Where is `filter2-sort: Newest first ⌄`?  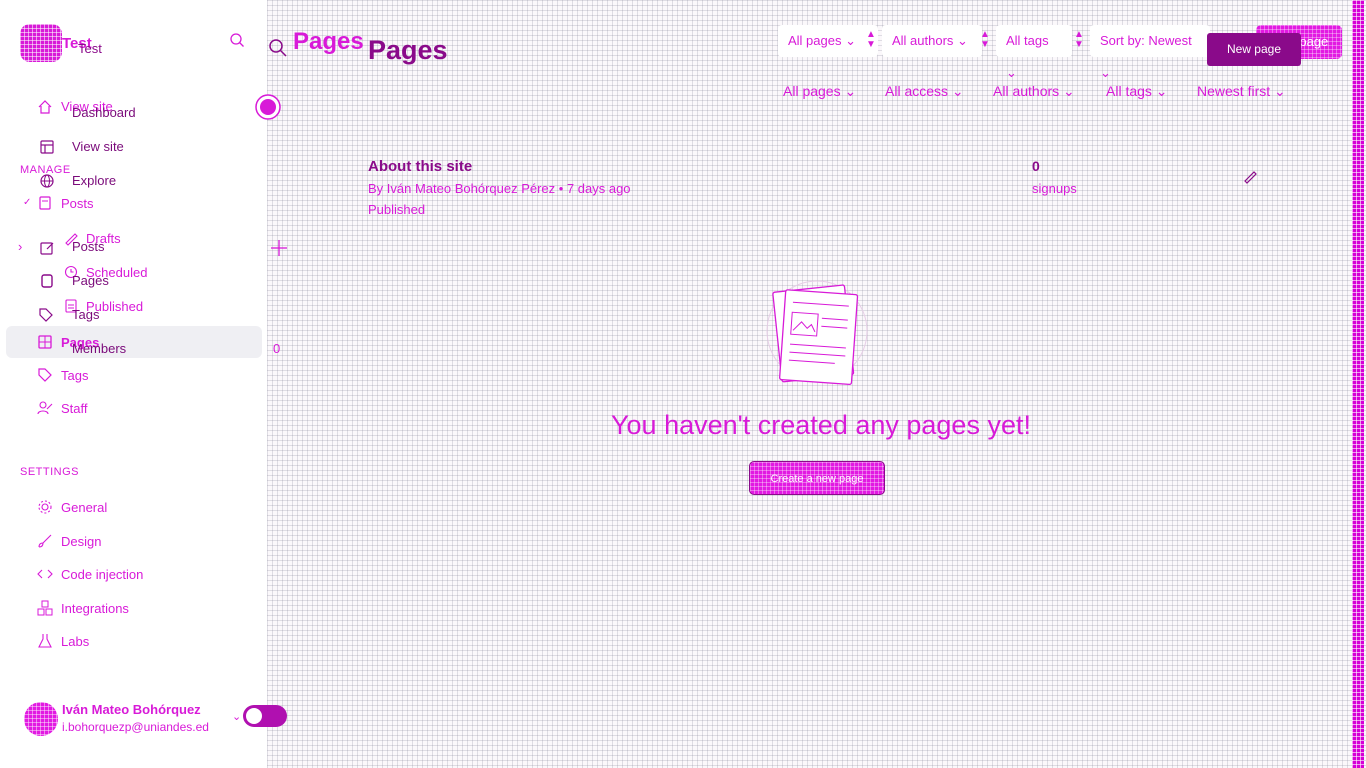 filter2-sort: Newest first ⌄ is located at coordinates (1241, 91).